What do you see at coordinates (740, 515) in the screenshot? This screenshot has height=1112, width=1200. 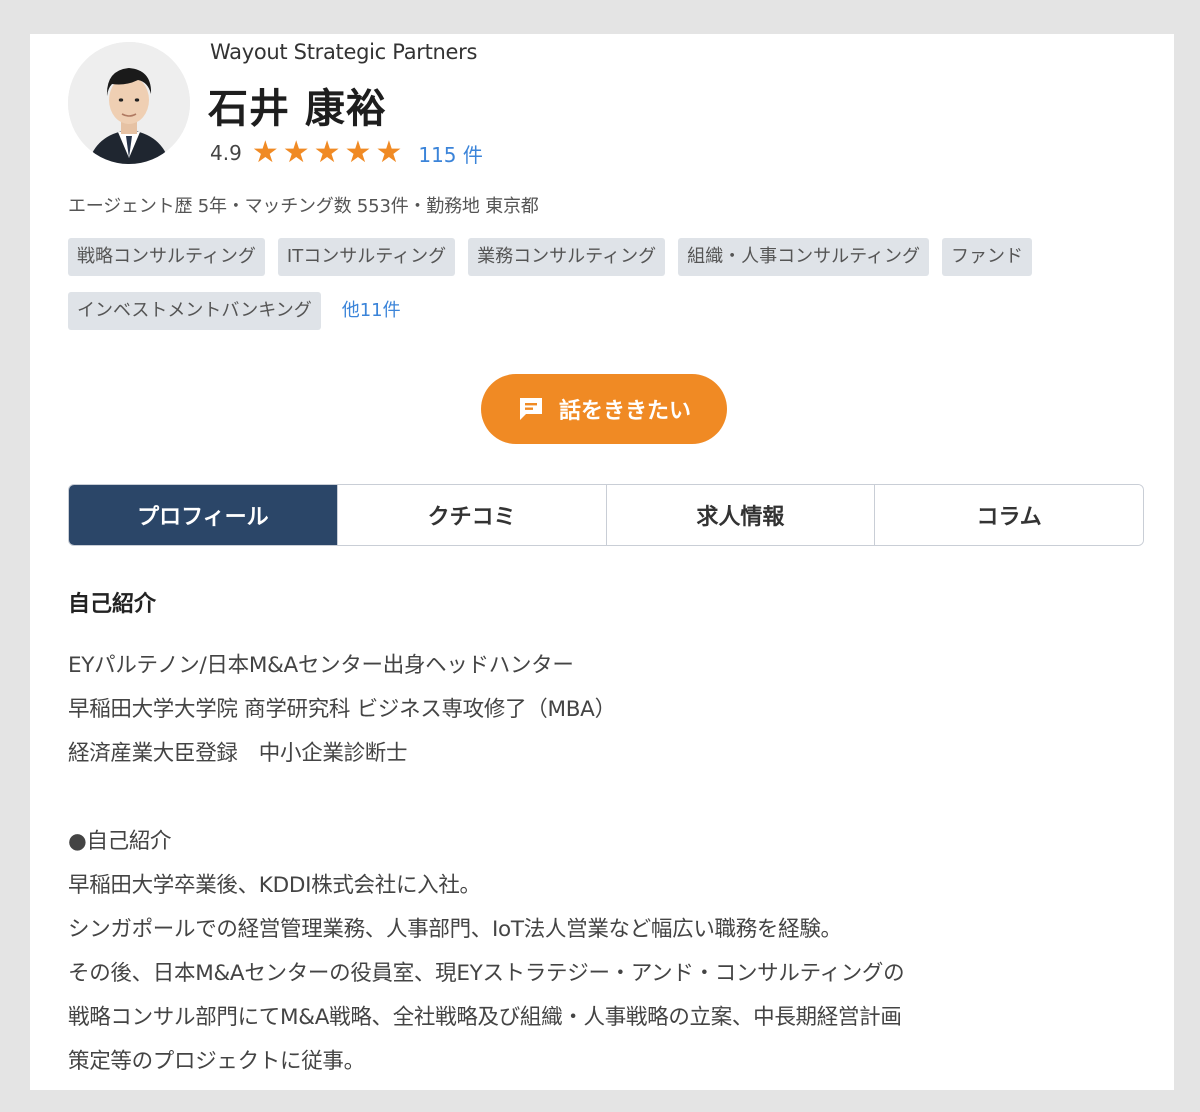 I see `tab-jobs: 求人情報` at bounding box center [740, 515].